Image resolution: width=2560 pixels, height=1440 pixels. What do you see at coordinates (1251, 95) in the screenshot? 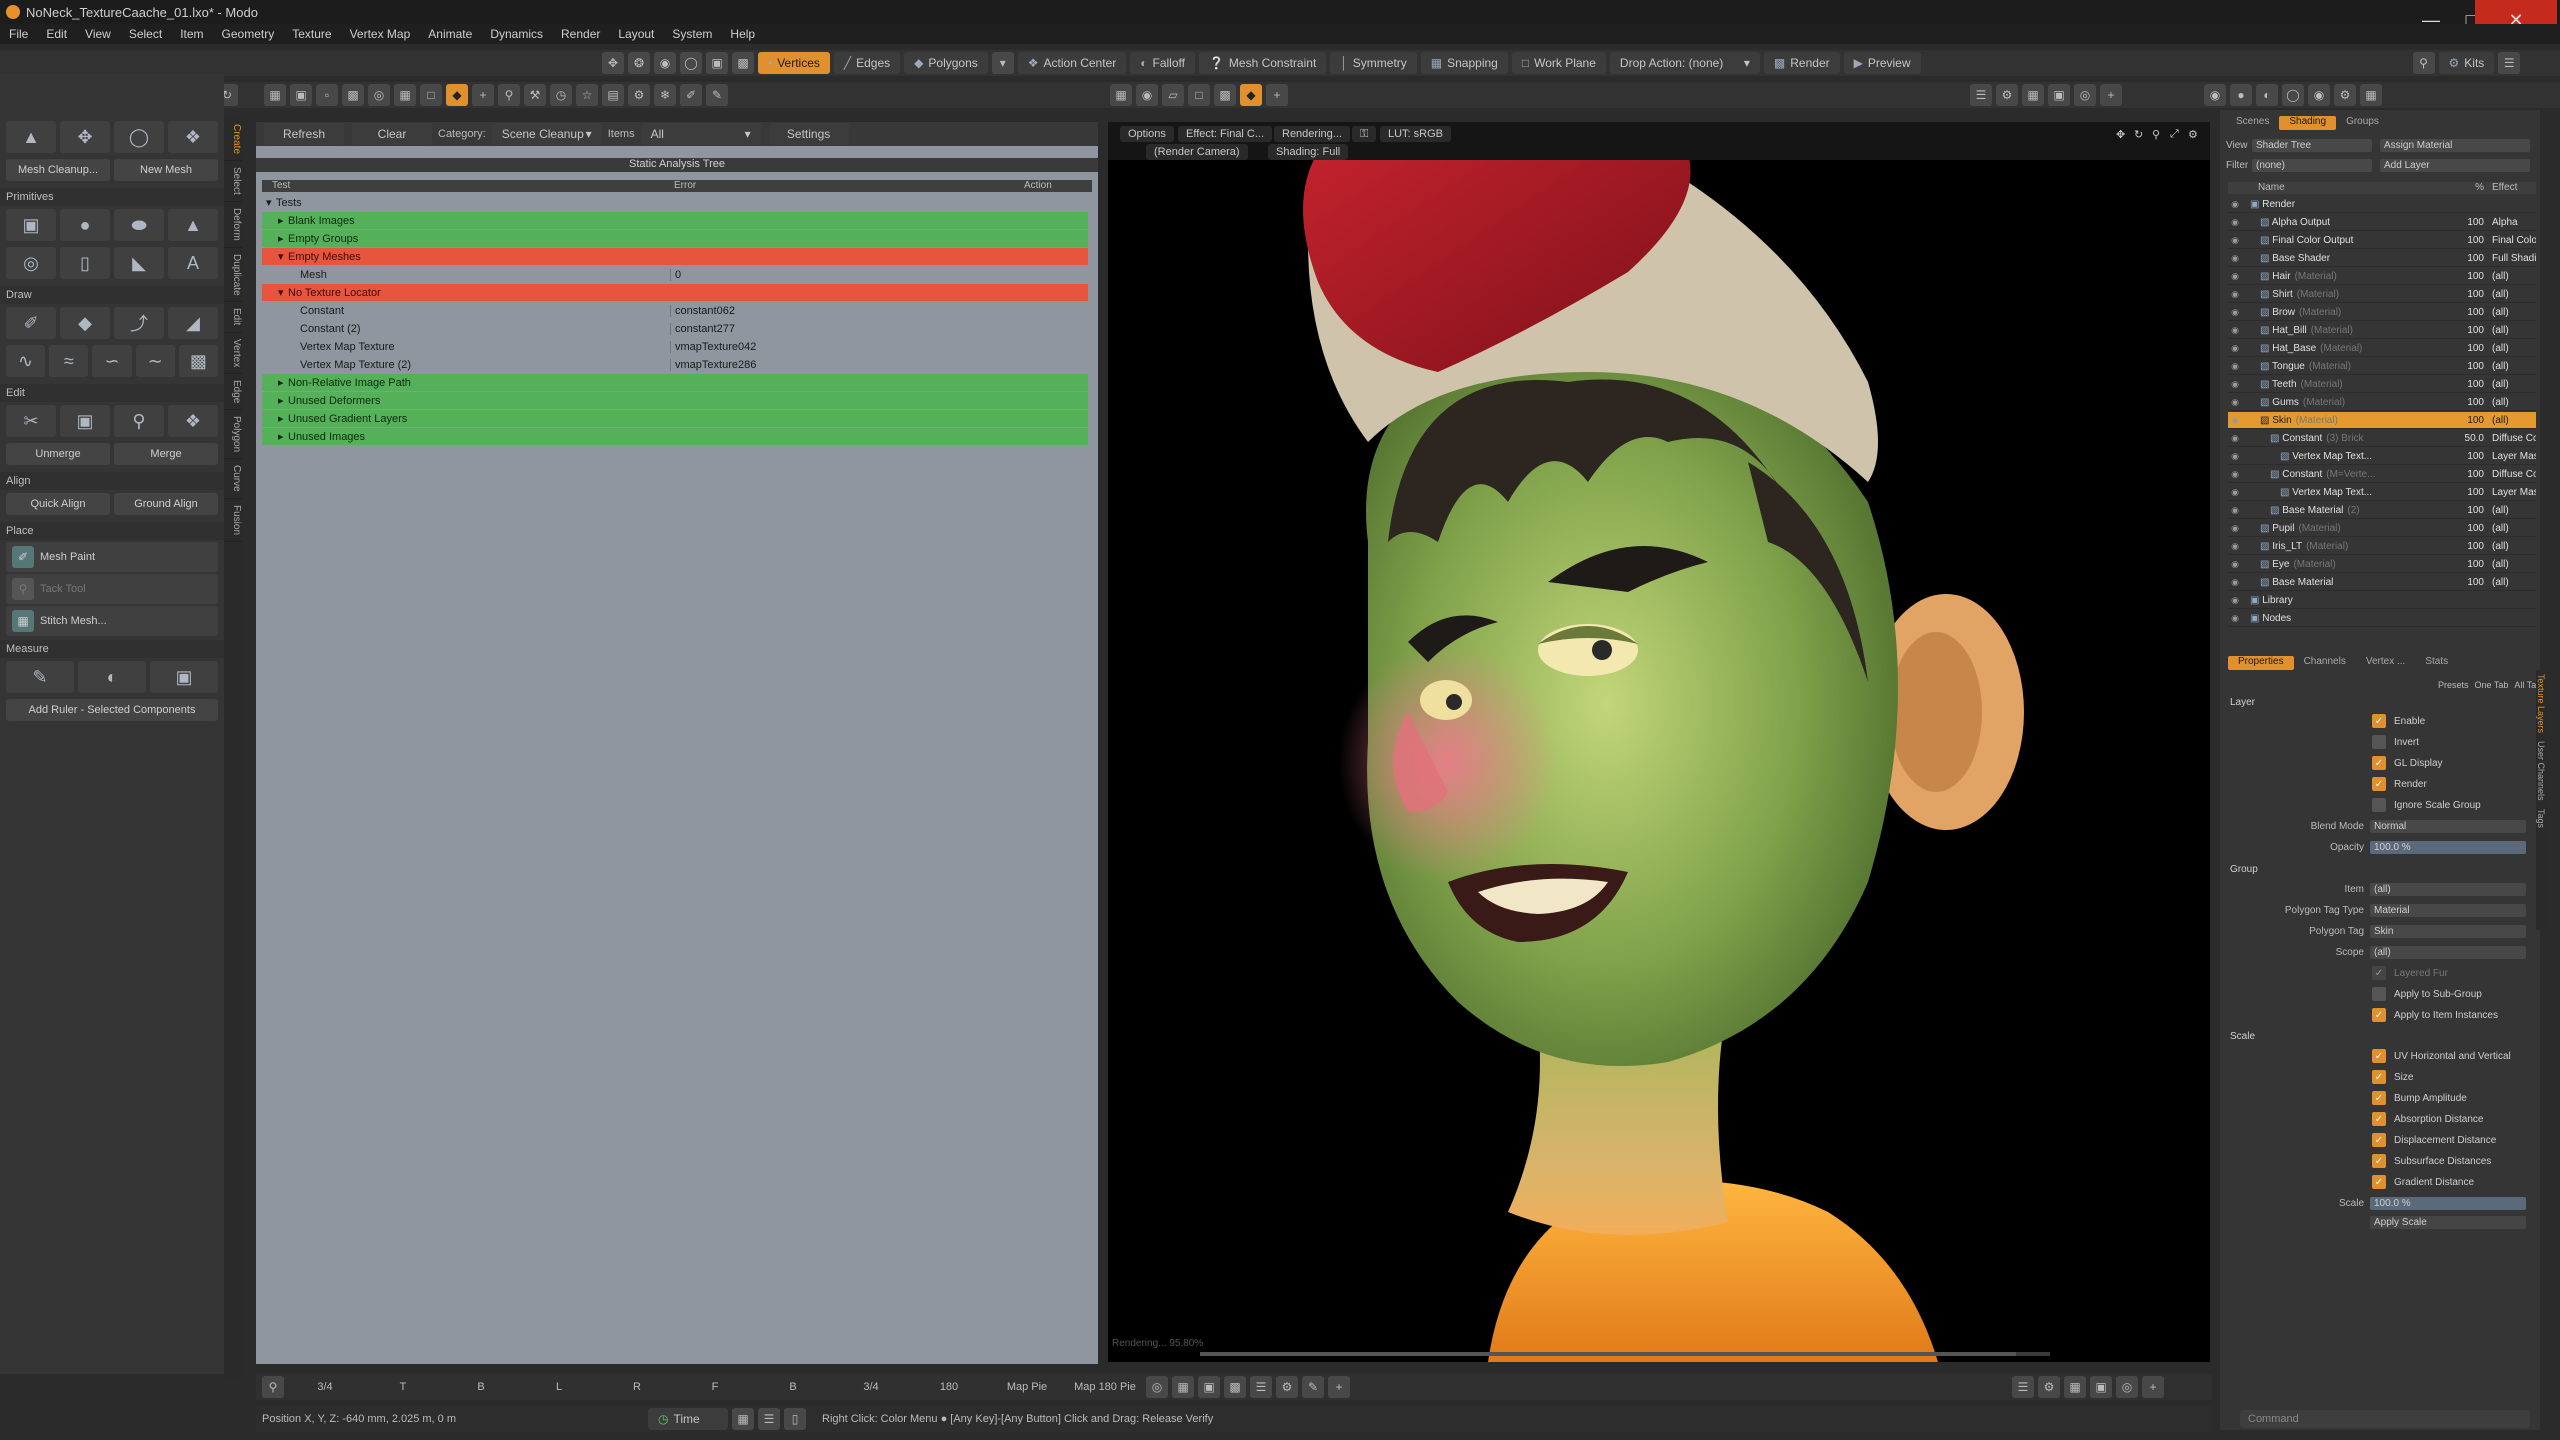
I see `viewport-active-icon: ◆` at bounding box center [1251, 95].